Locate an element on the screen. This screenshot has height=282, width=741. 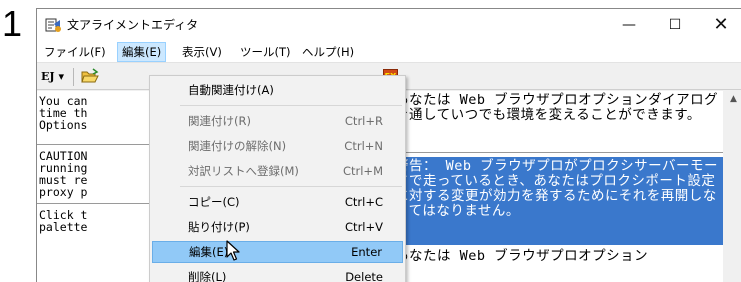
menu-item-shortcut: Delete is located at coordinates (364, 276).